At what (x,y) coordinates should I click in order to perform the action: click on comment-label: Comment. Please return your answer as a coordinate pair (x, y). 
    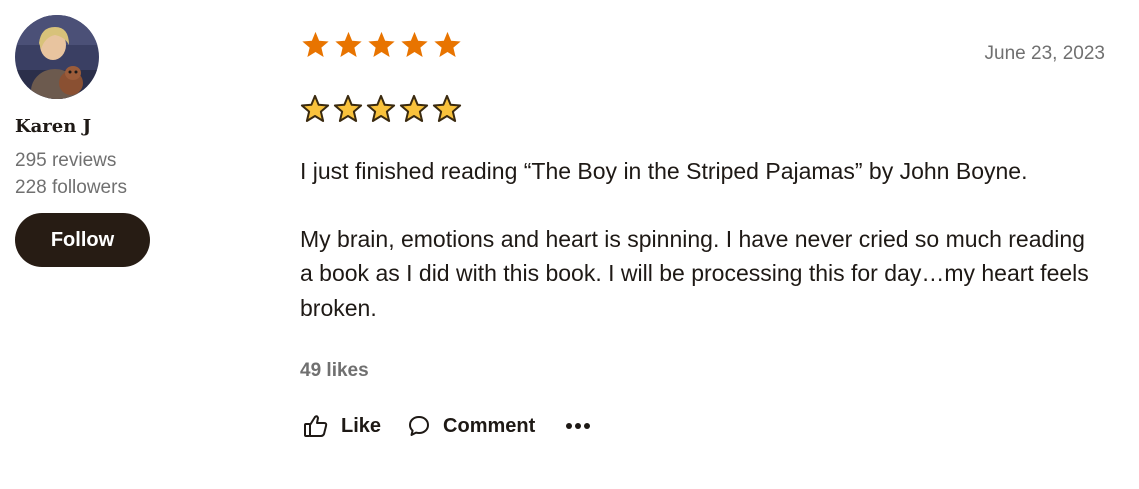
    Looking at the image, I should click on (489, 425).